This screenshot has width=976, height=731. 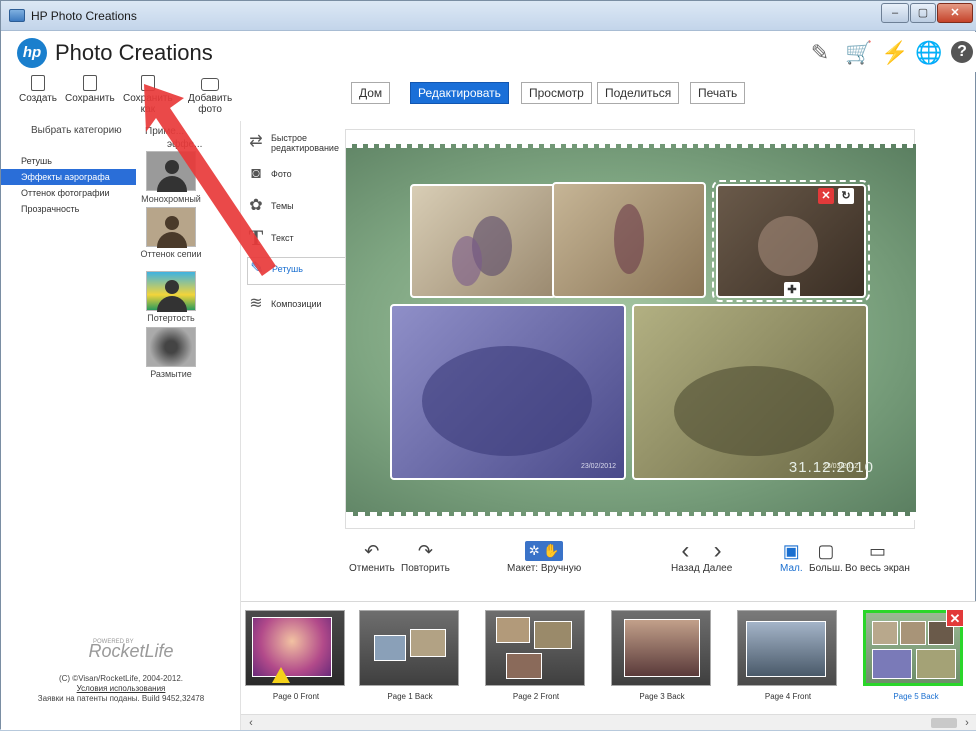 I want to click on tab-edit: Редактировать, so click(x=459, y=93).